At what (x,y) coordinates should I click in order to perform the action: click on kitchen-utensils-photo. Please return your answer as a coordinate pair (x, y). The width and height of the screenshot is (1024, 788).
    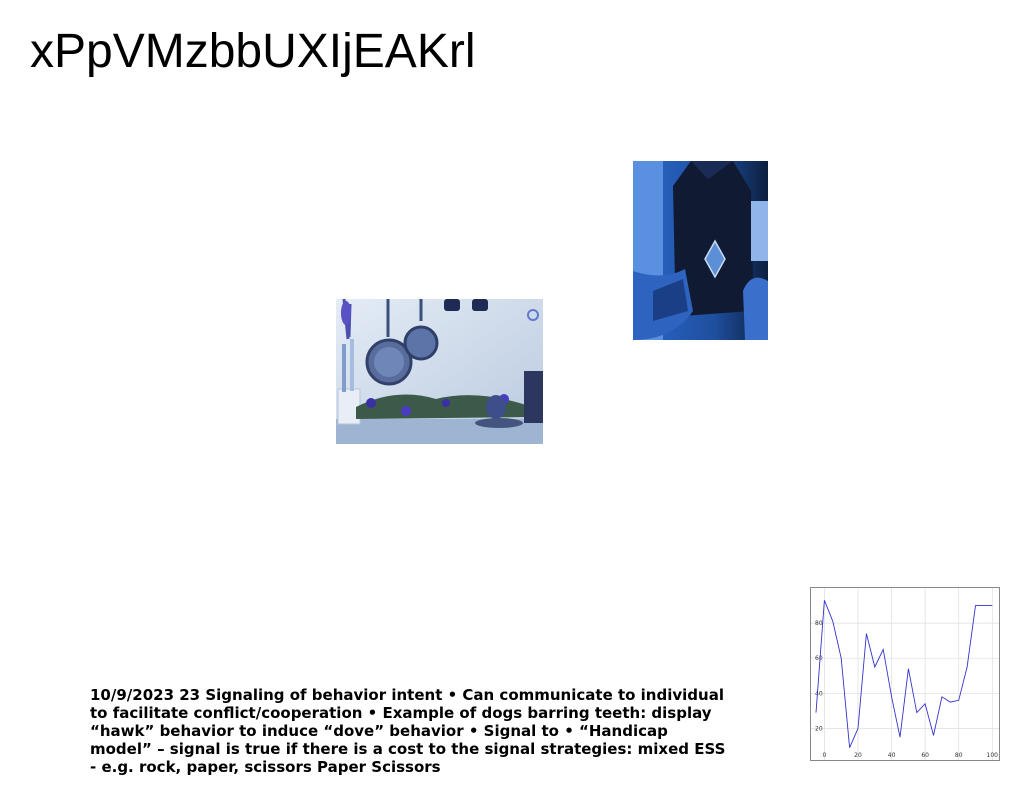
    Looking at the image, I should click on (439, 371).